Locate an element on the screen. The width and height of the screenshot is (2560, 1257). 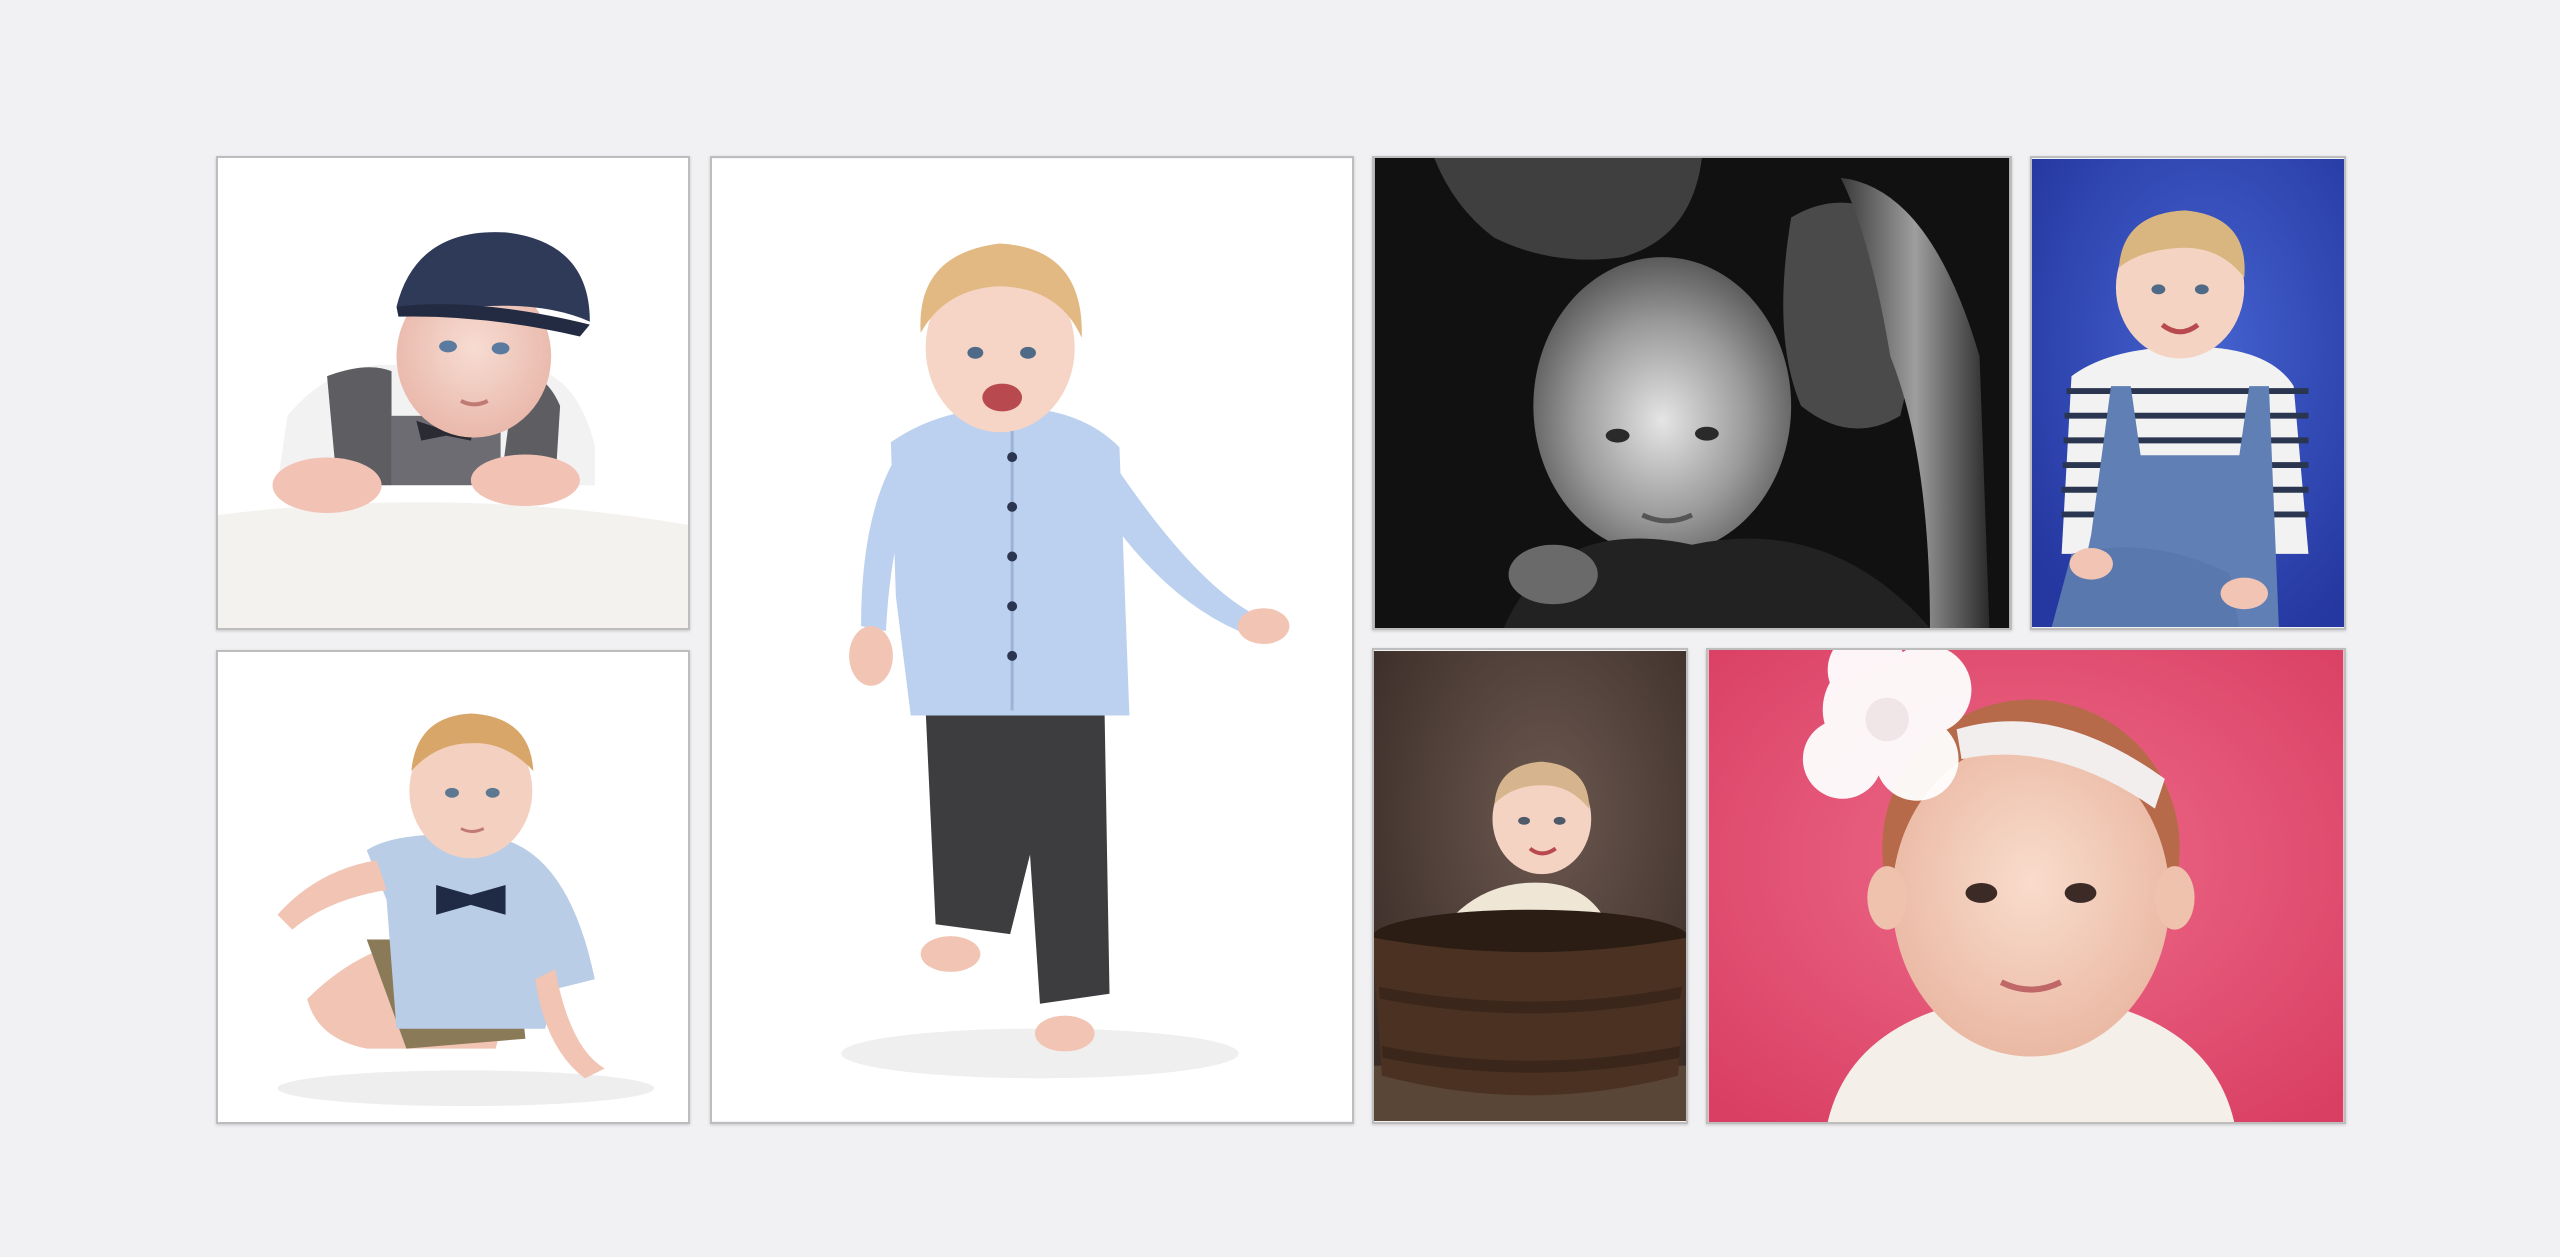
gallery-photo-baby-flat-cap is located at coordinates (453, 393).